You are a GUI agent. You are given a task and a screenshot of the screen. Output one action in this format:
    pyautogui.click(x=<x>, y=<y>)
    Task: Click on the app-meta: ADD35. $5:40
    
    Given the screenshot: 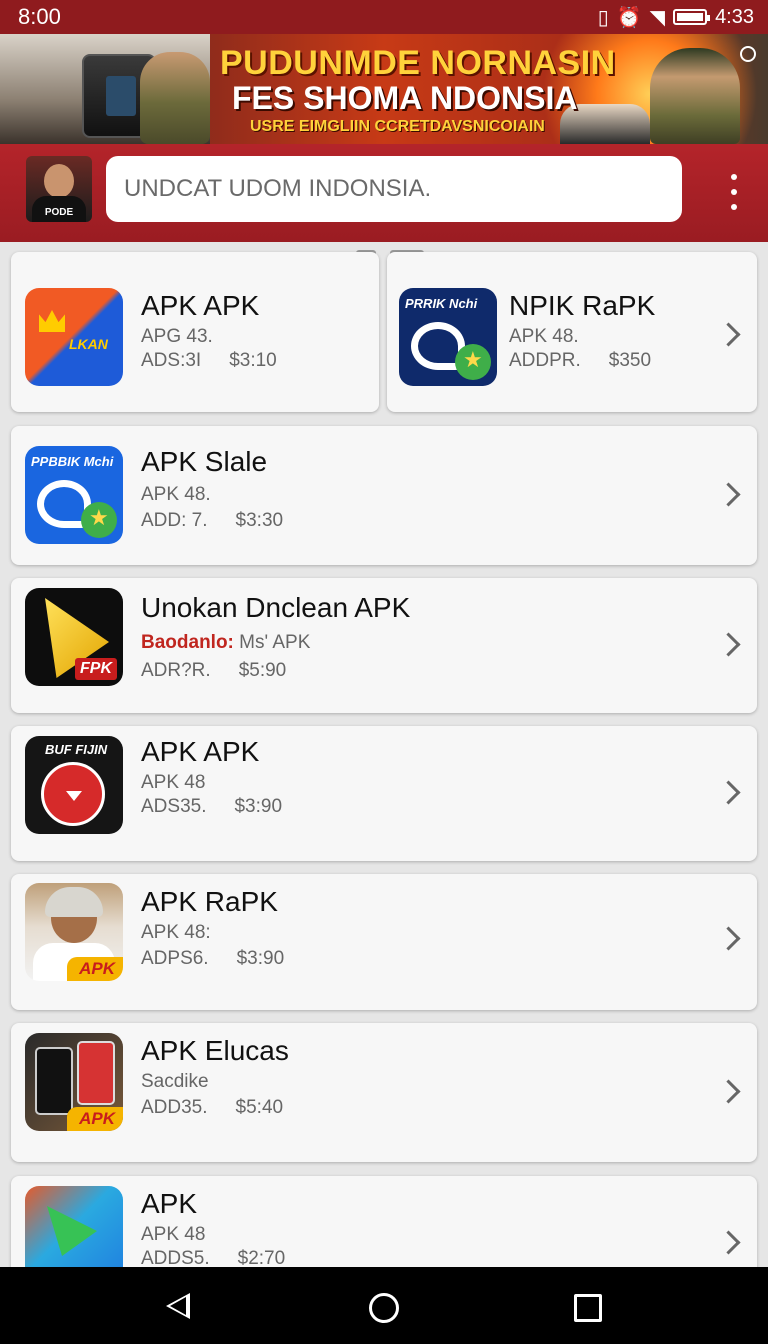 What is the action you would take?
    pyautogui.click(x=212, y=1107)
    